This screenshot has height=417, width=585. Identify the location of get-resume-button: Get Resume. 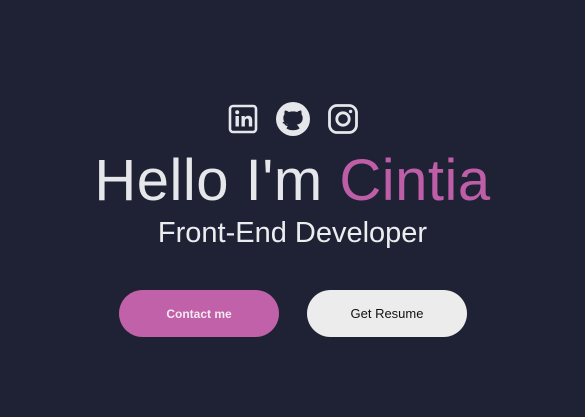
(387, 313).